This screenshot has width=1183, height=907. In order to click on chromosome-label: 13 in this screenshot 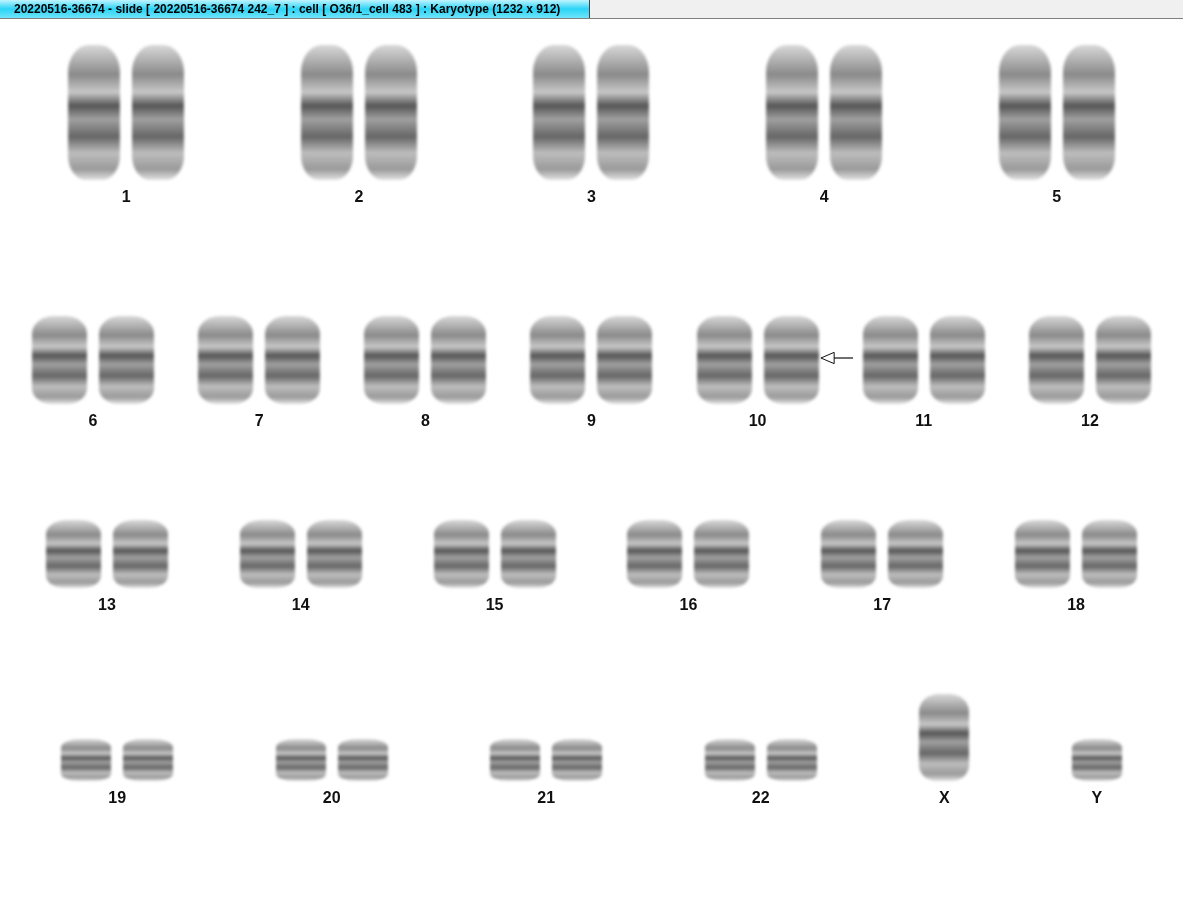, I will do `click(107, 605)`.